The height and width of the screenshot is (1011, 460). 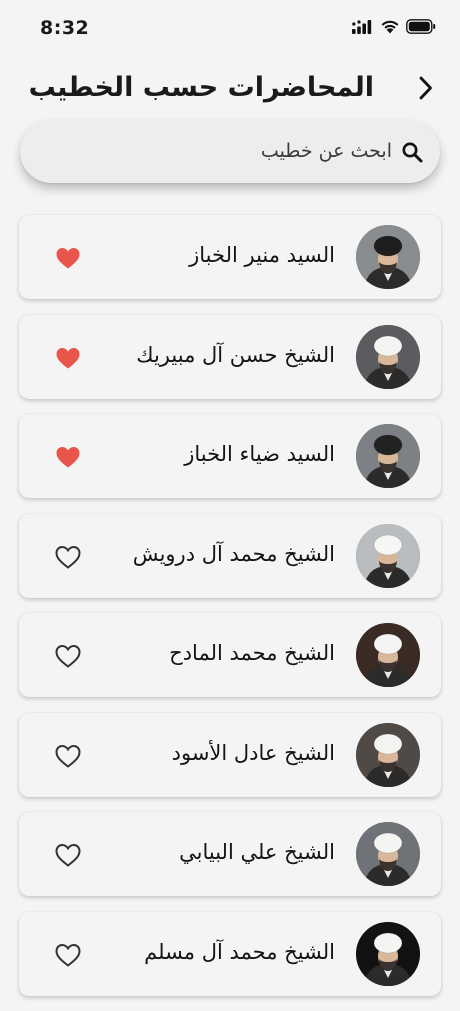 What do you see at coordinates (257, 852) in the screenshot?
I see `speaker-name: الشيخ علي البيابي` at bounding box center [257, 852].